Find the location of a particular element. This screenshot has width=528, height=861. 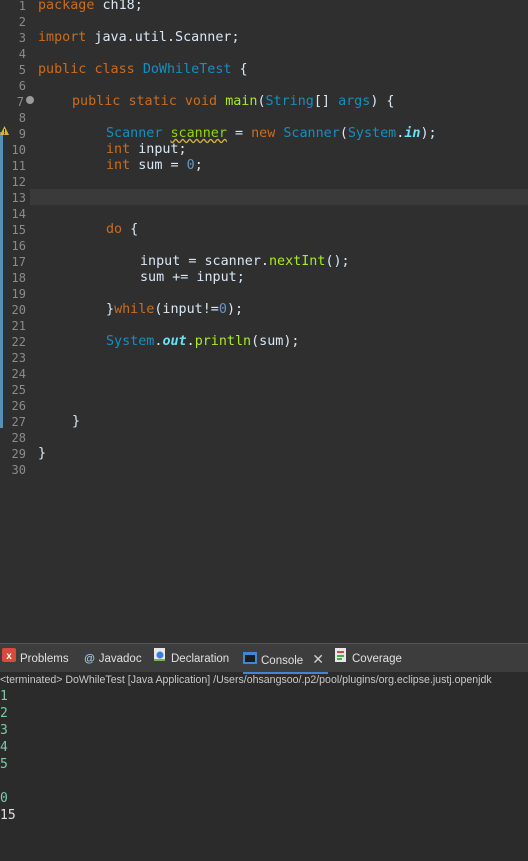

line-number: 4 is located at coordinates (22, 54).